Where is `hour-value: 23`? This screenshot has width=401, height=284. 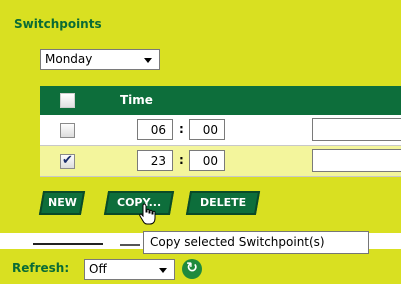
hour-value: 23 is located at coordinates (158, 161).